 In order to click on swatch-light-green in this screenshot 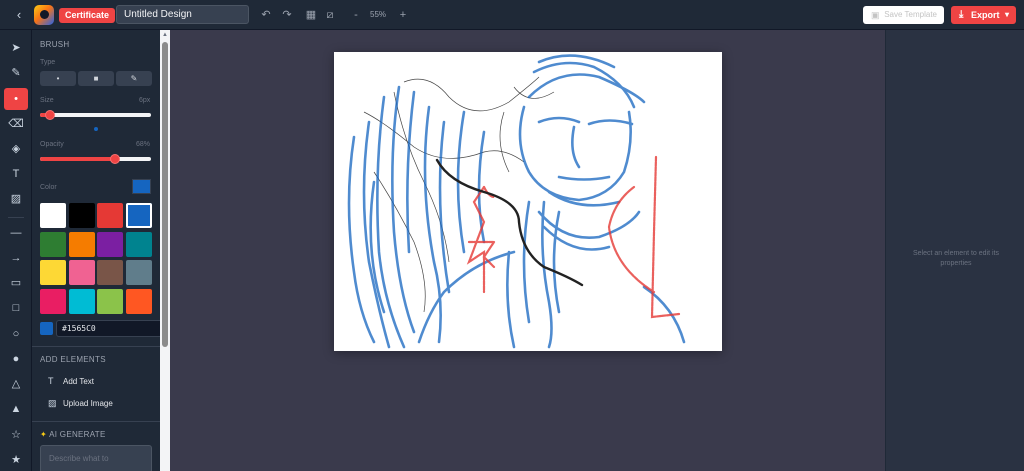, I will do `click(110, 301)`.